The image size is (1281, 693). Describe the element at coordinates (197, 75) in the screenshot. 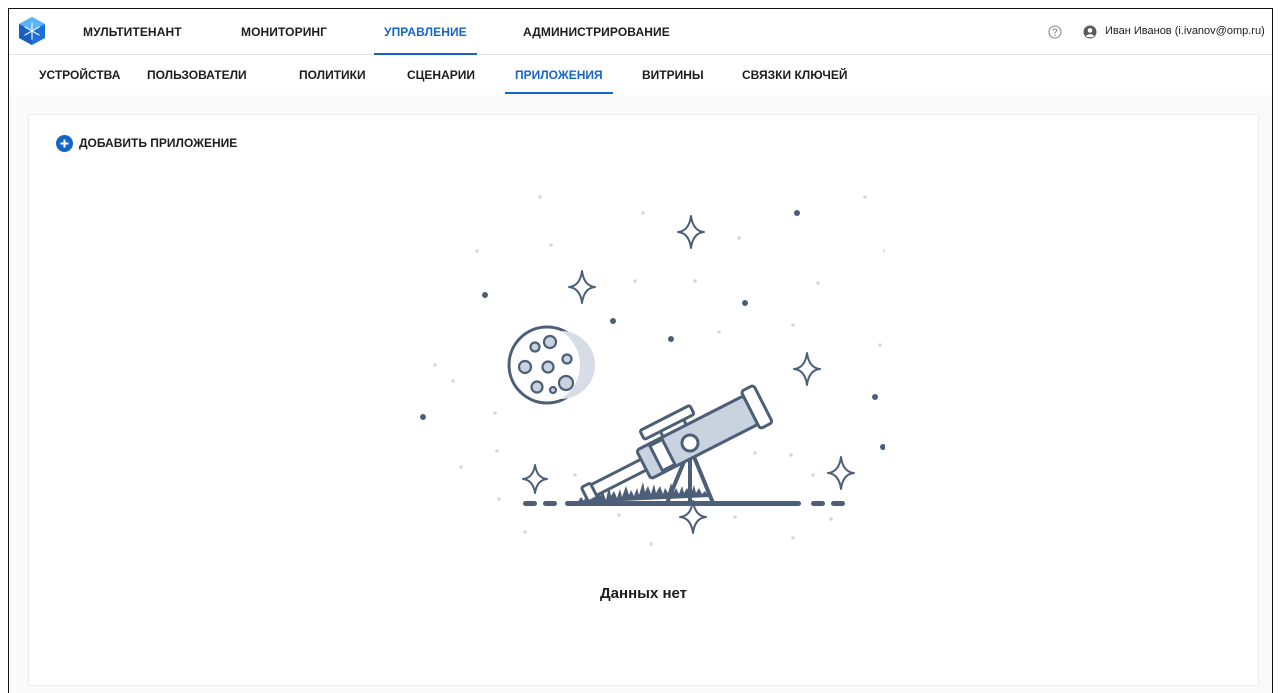

I see `tab-users: ПОЛЬЗОВАТЕЛИ` at that location.